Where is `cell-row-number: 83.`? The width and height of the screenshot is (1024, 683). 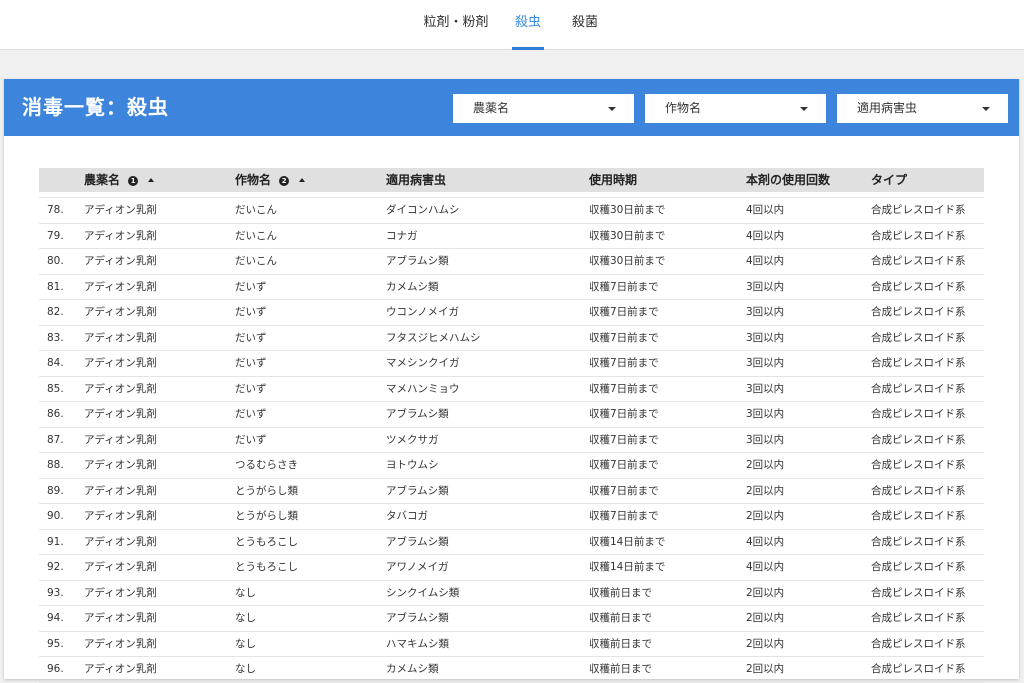 cell-row-number: 83. is located at coordinates (55, 337).